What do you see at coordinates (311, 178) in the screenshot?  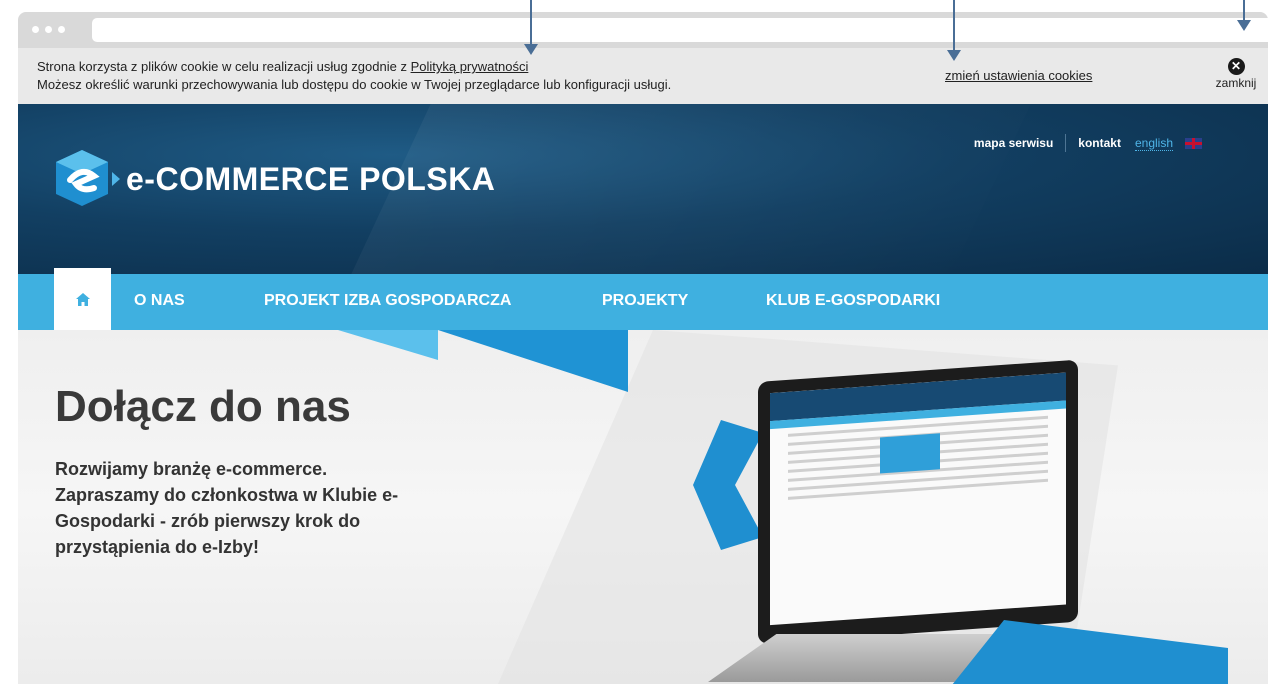 I see `brand-name: e-COMMERCE POLSKA` at bounding box center [311, 178].